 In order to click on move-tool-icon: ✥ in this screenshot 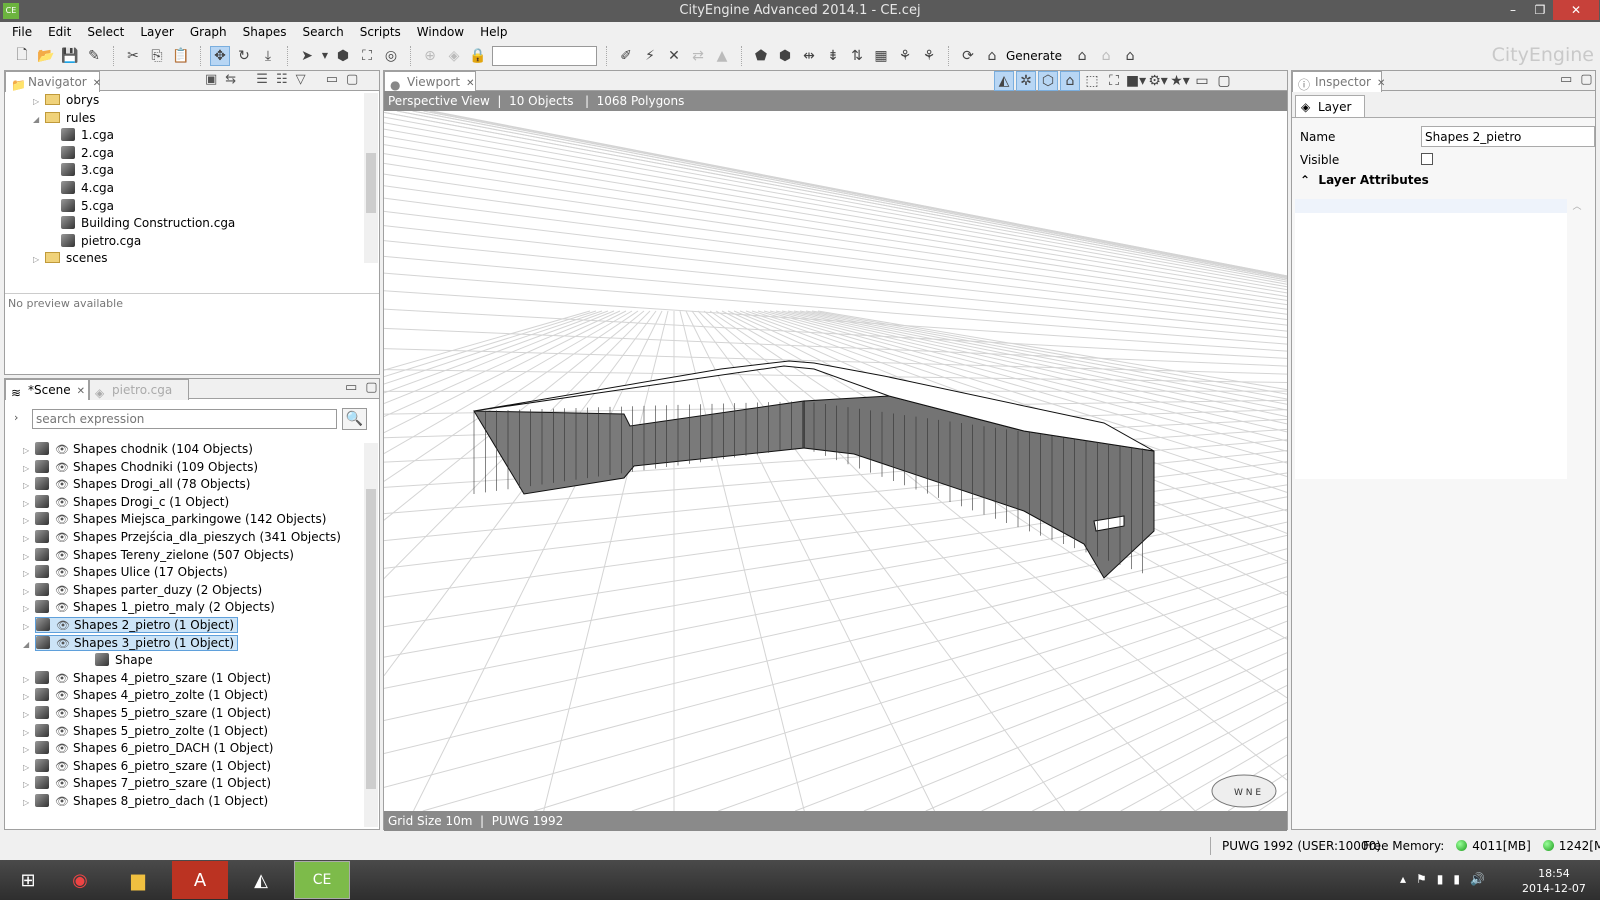, I will do `click(220, 55)`.